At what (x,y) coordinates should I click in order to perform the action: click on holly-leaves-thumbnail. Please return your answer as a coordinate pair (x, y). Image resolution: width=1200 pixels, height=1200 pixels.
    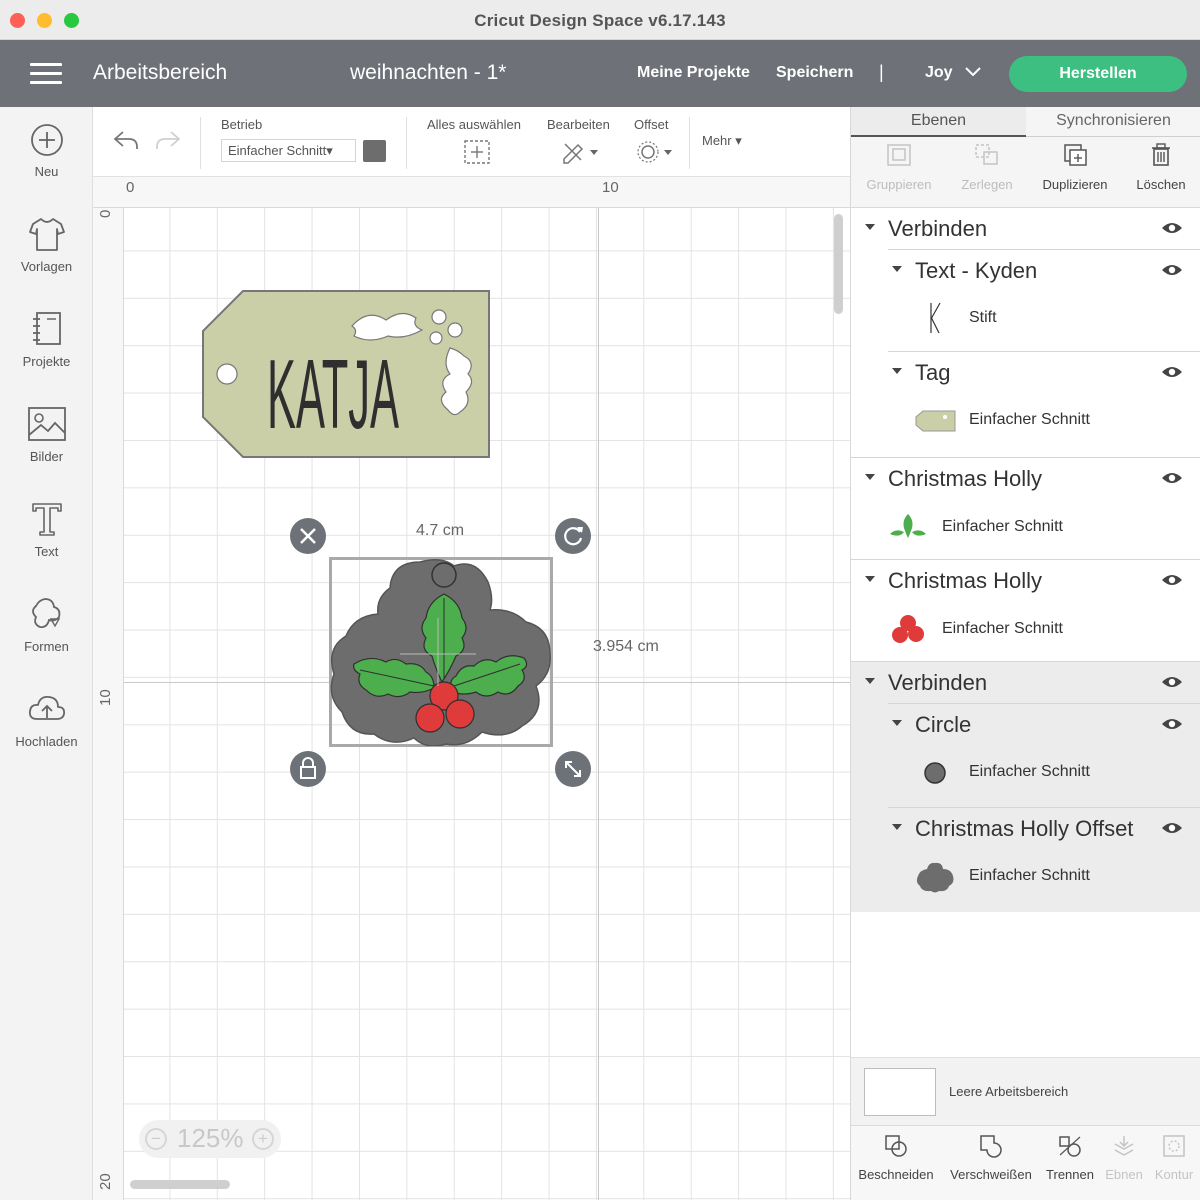
    Looking at the image, I should click on (908, 526).